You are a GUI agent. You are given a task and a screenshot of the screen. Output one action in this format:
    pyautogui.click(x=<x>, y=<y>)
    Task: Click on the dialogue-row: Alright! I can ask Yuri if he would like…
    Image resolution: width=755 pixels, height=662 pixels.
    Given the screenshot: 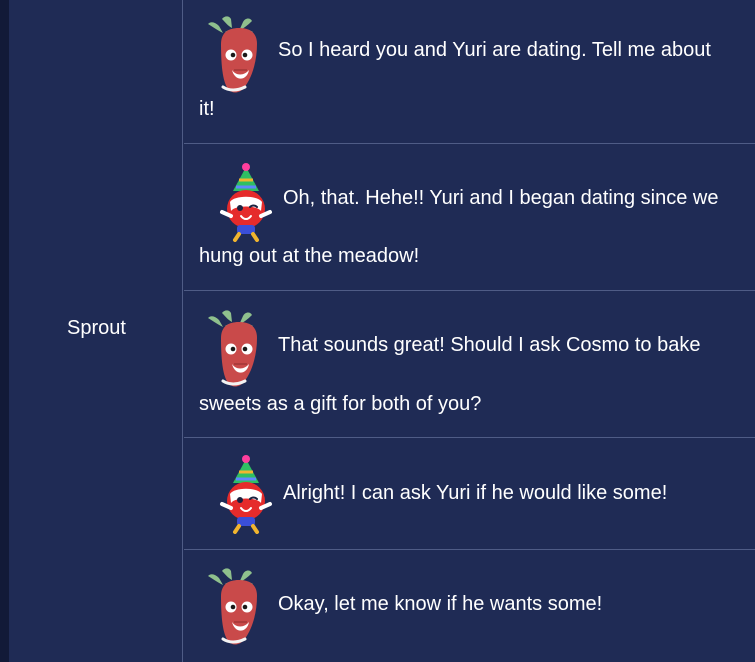 What is the action you would take?
    pyautogui.click(x=469, y=494)
    